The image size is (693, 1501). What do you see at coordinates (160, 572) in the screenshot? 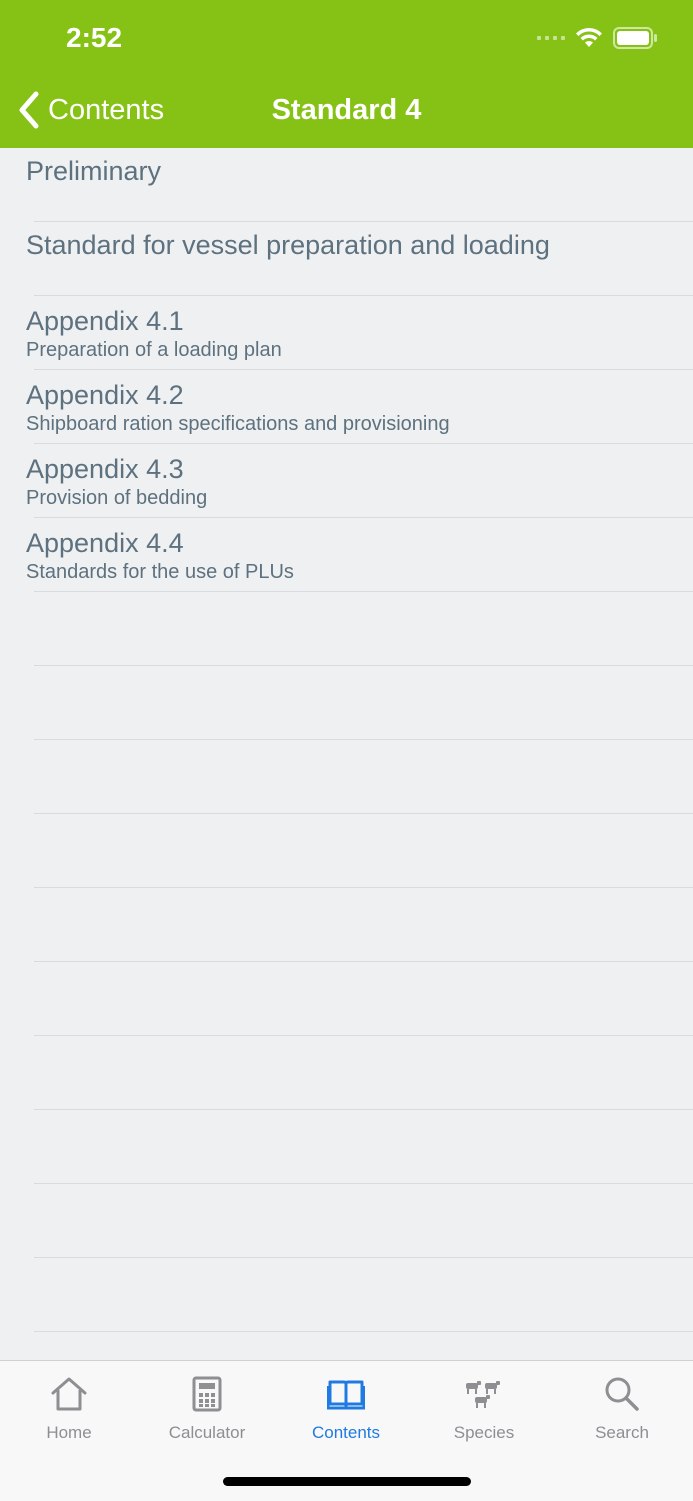
I see `list-item-subtitle: Standards for the use of PLUs` at bounding box center [160, 572].